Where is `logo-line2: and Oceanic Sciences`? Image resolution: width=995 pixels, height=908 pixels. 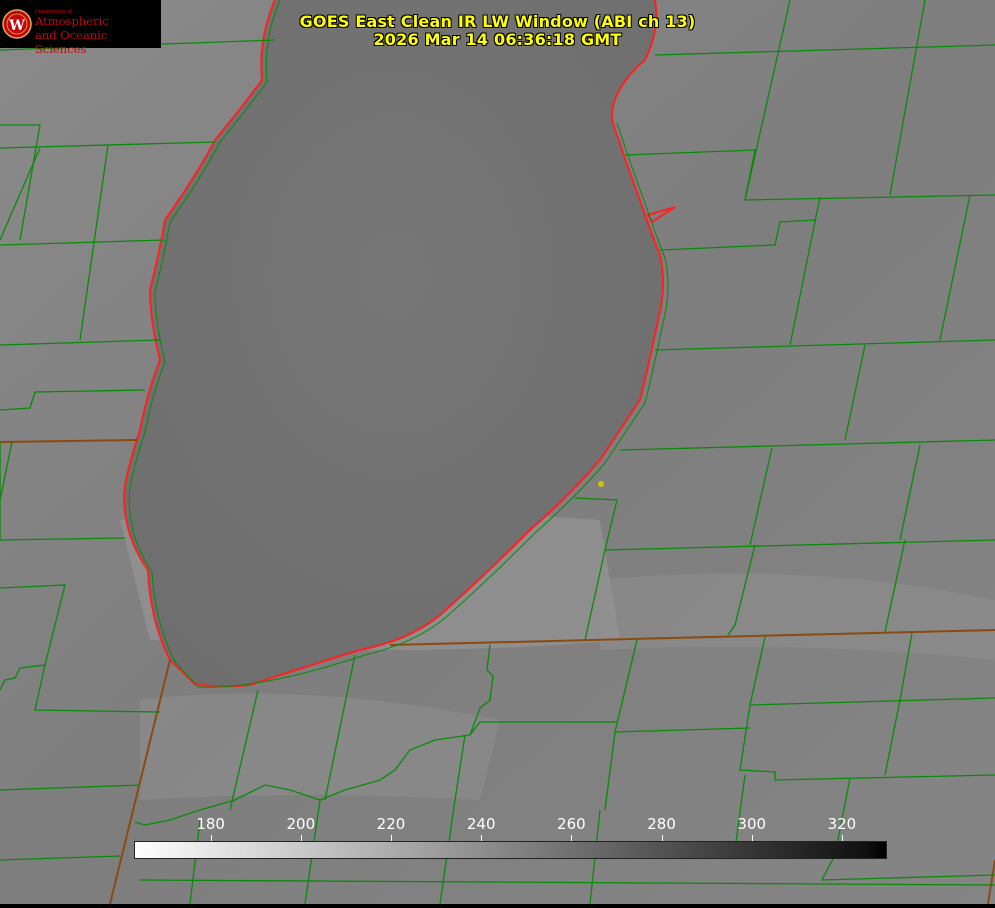
logo-line2: and Oceanic Sciences is located at coordinates (71, 42).